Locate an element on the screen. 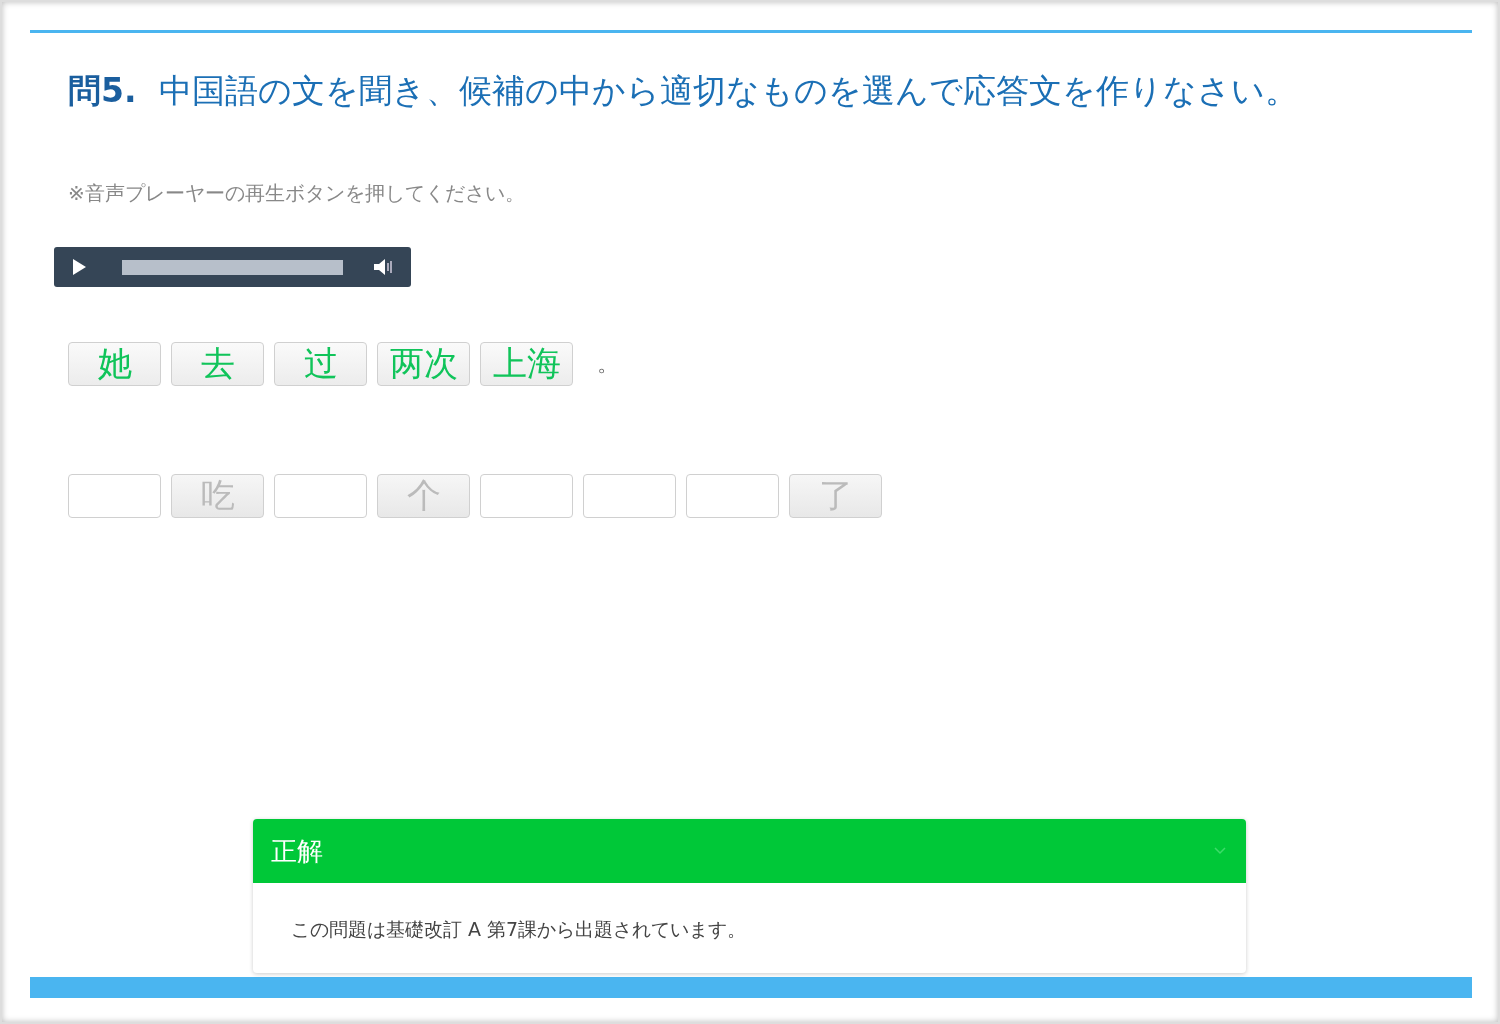 The width and height of the screenshot is (1500, 1024). question-number: 問5. is located at coordinates (102, 91).